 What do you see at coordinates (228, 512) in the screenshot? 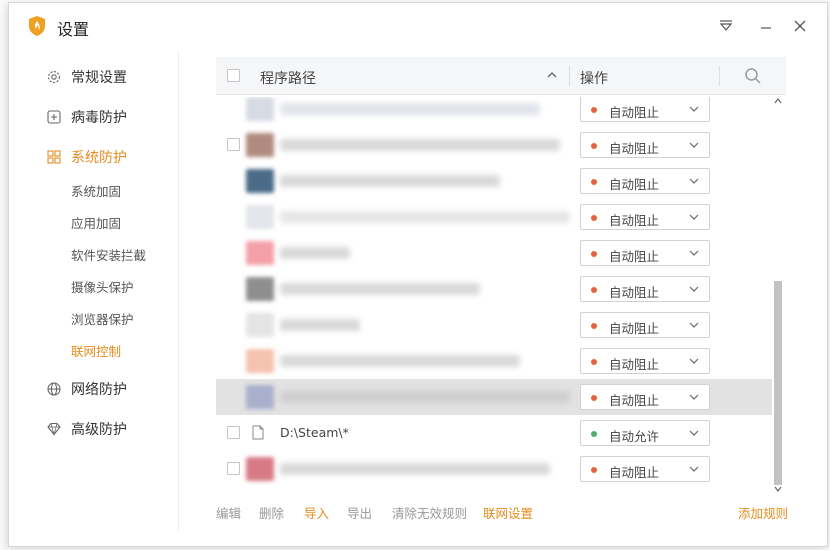
I see `edit-button: 编辑` at bounding box center [228, 512].